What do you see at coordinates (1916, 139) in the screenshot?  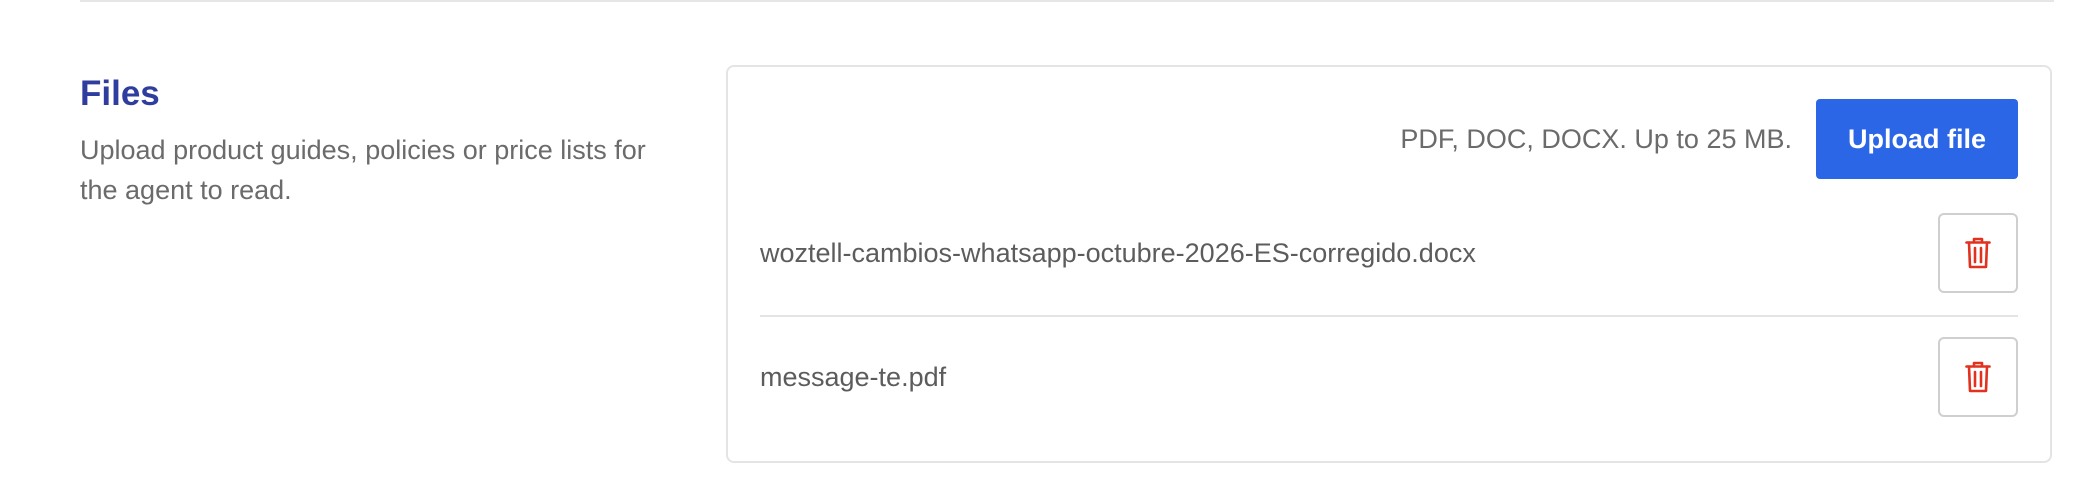 I see `upload-file-button: Upload file` at bounding box center [1916, 139].